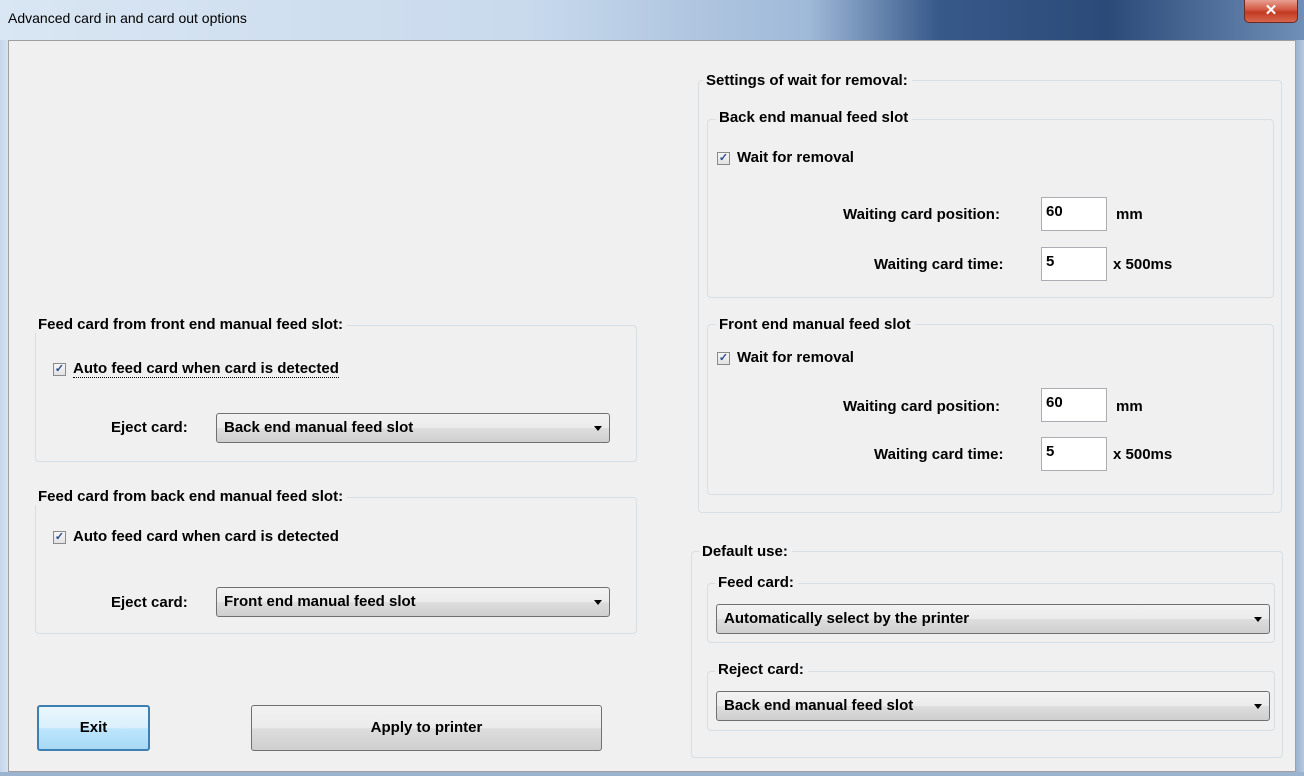 The image size is (1304, 776). What do you see at coordinates (1074, 405) in the screenshot?
I see `wait-front-position-input: 60` at bounding box center [1074, 405].